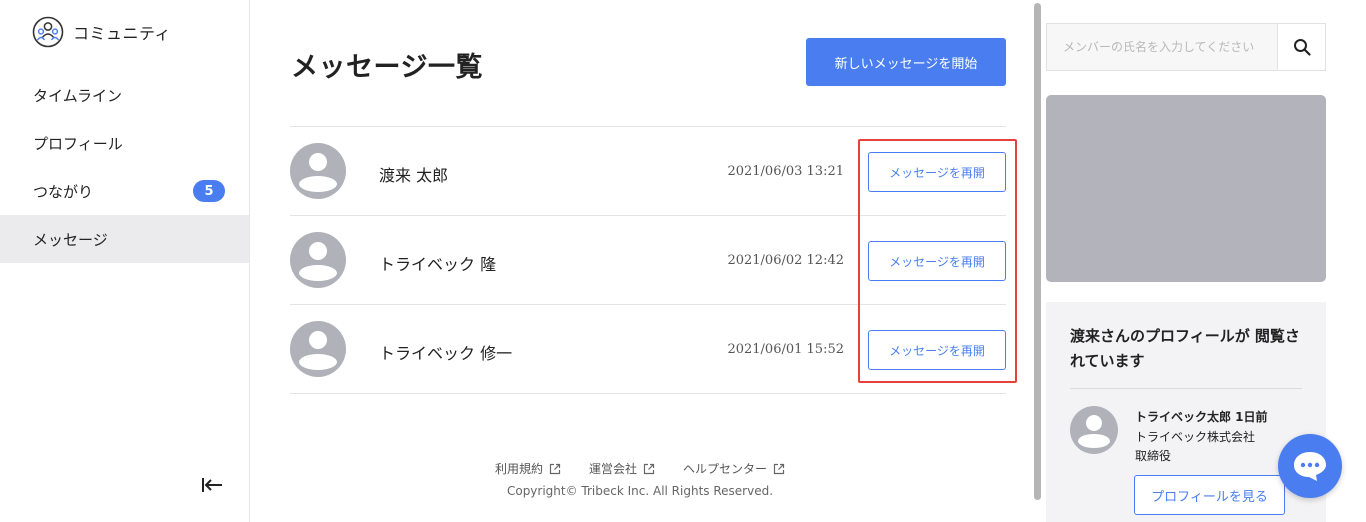 This screenshot has height=522, width=1366. I want to click on page-title: メッセージ一覧, so click(387, 67).